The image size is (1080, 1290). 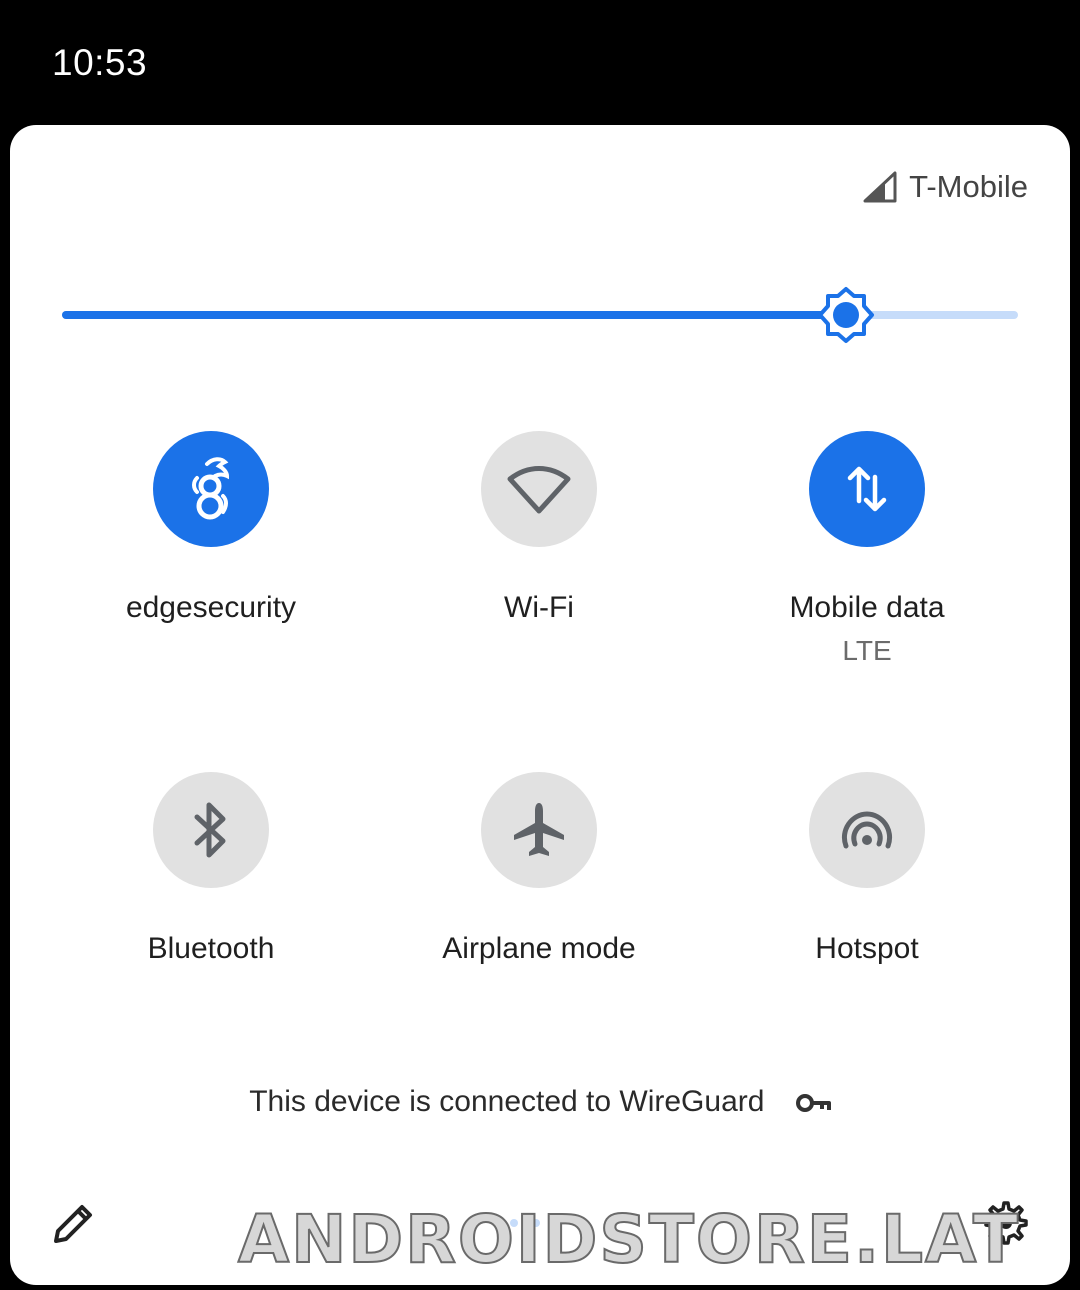 I want to click on tile-airplane-mode: Airplane mode, so click(x=539, y=869).